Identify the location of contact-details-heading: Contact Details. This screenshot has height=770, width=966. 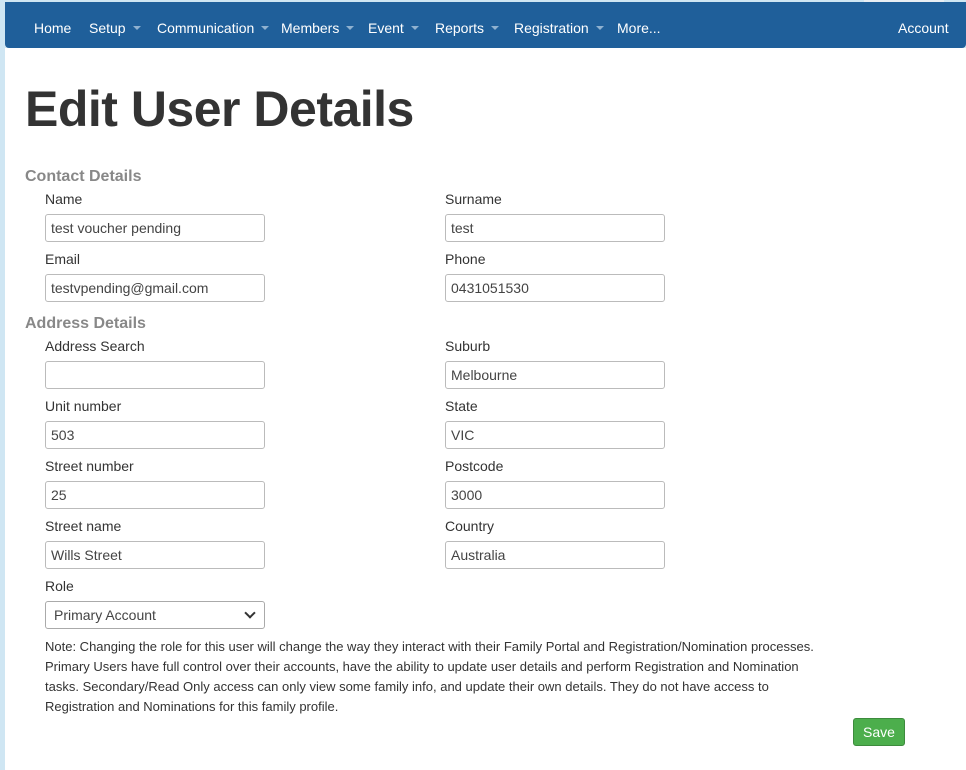
(83, 176).